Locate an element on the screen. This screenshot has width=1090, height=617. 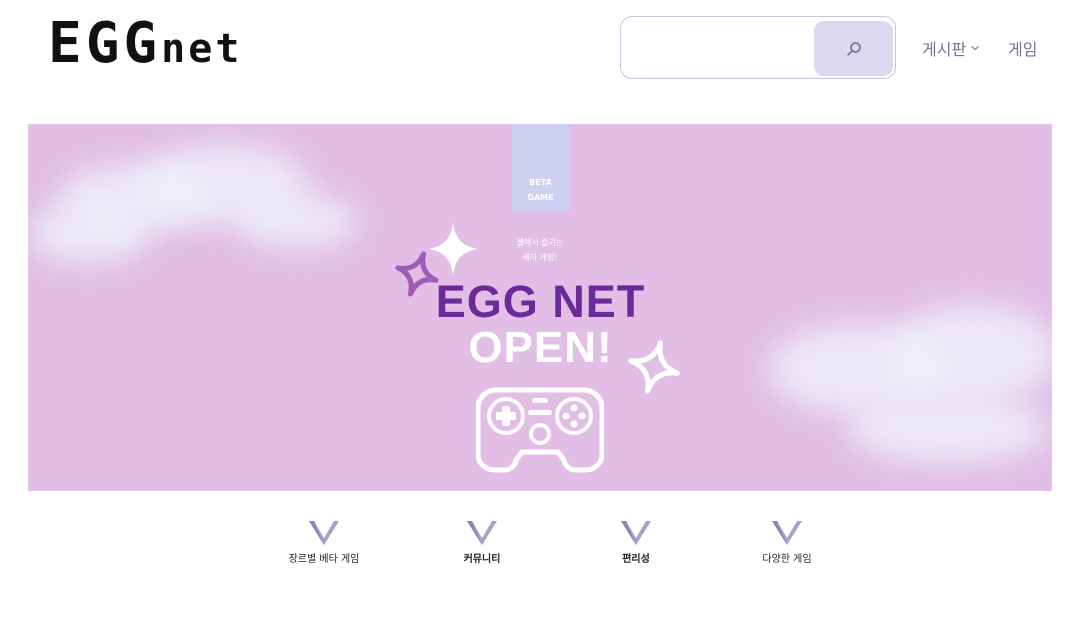
banner-subtitle-line: 웹에서 즐기는 is located at coordinates (540, 242).